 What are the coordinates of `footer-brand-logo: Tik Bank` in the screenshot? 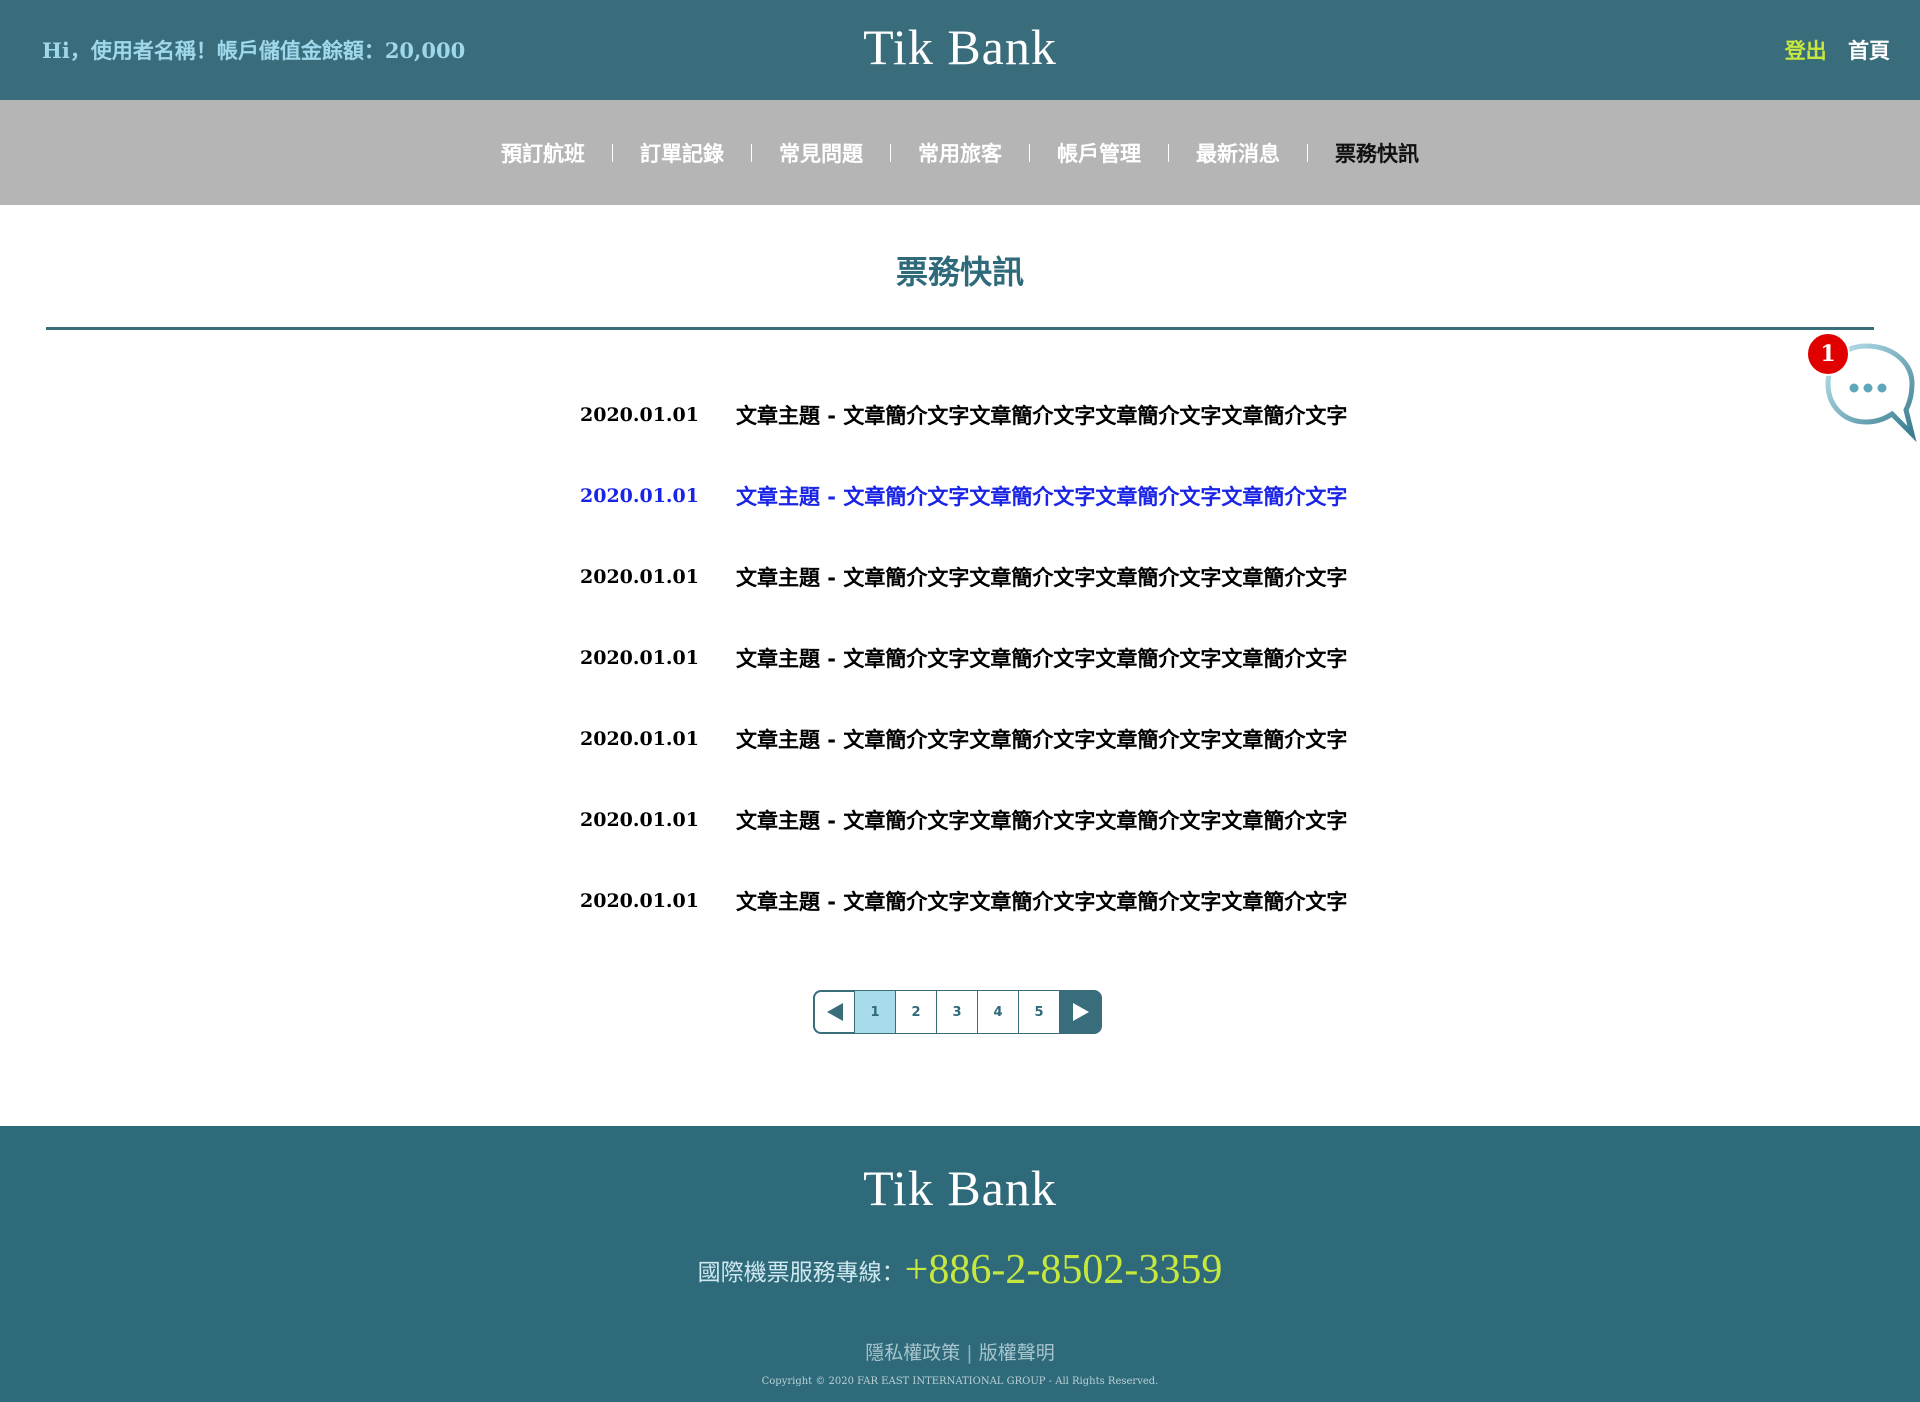 It's located at (960, 1188).